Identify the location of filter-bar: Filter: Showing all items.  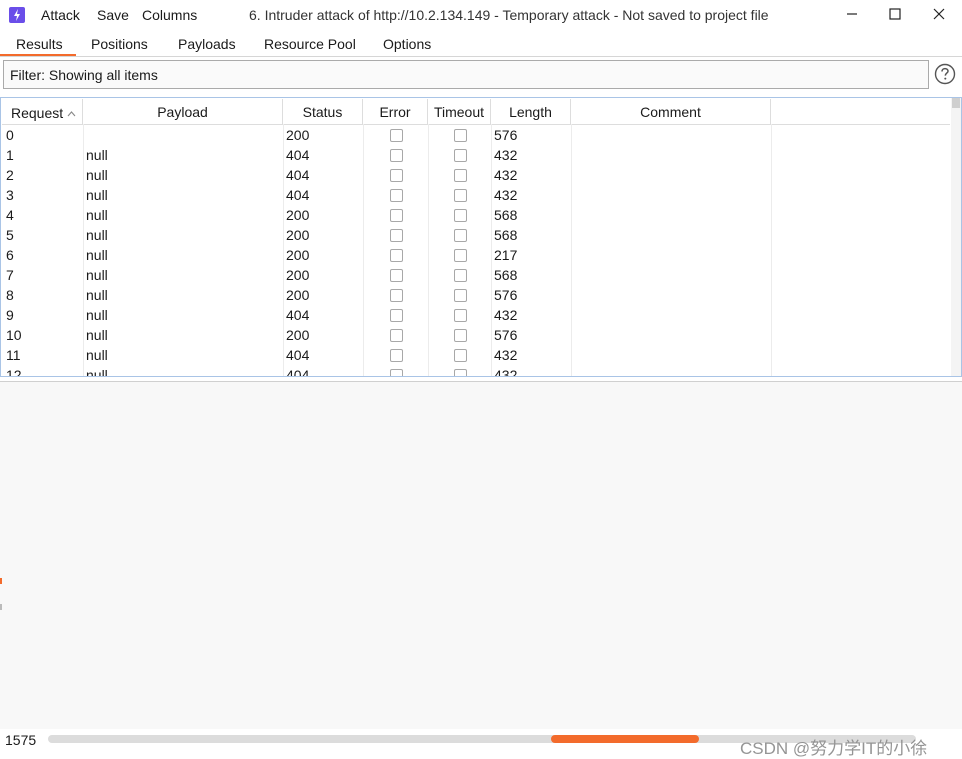
(466, 74).